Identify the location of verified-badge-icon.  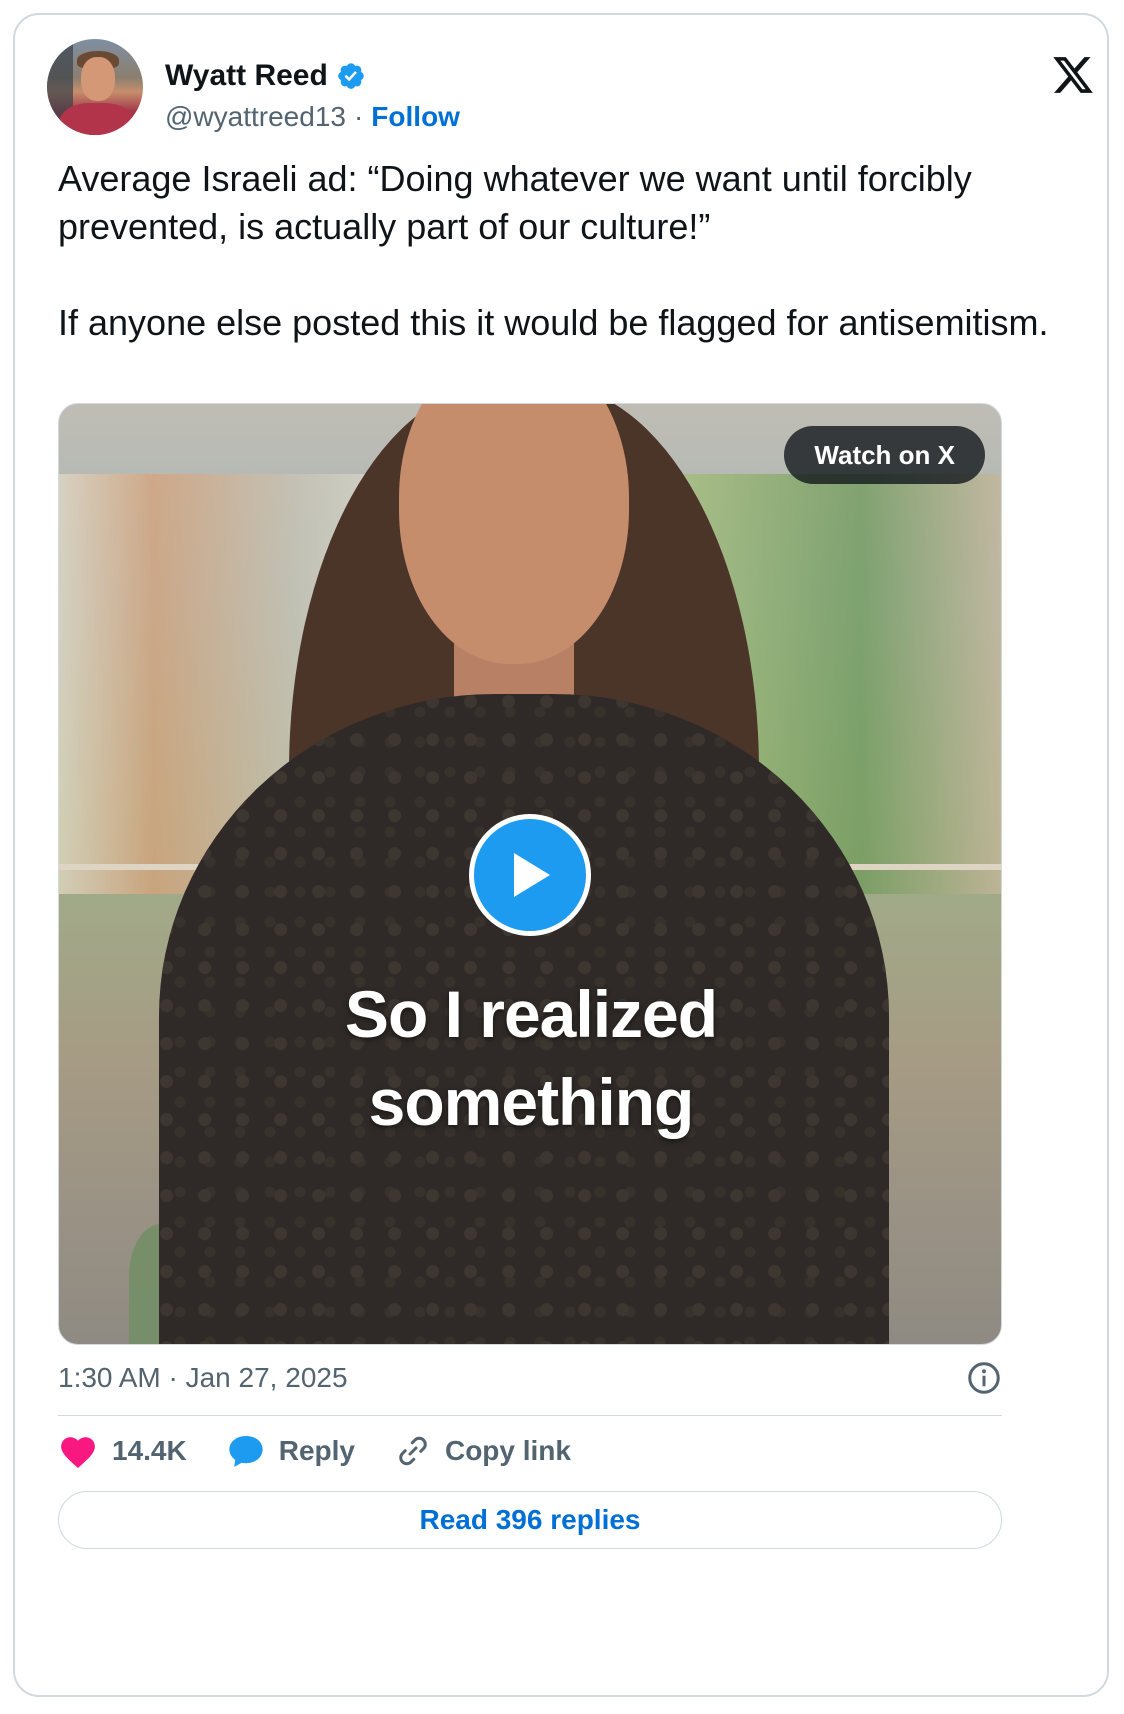
(351, 76).